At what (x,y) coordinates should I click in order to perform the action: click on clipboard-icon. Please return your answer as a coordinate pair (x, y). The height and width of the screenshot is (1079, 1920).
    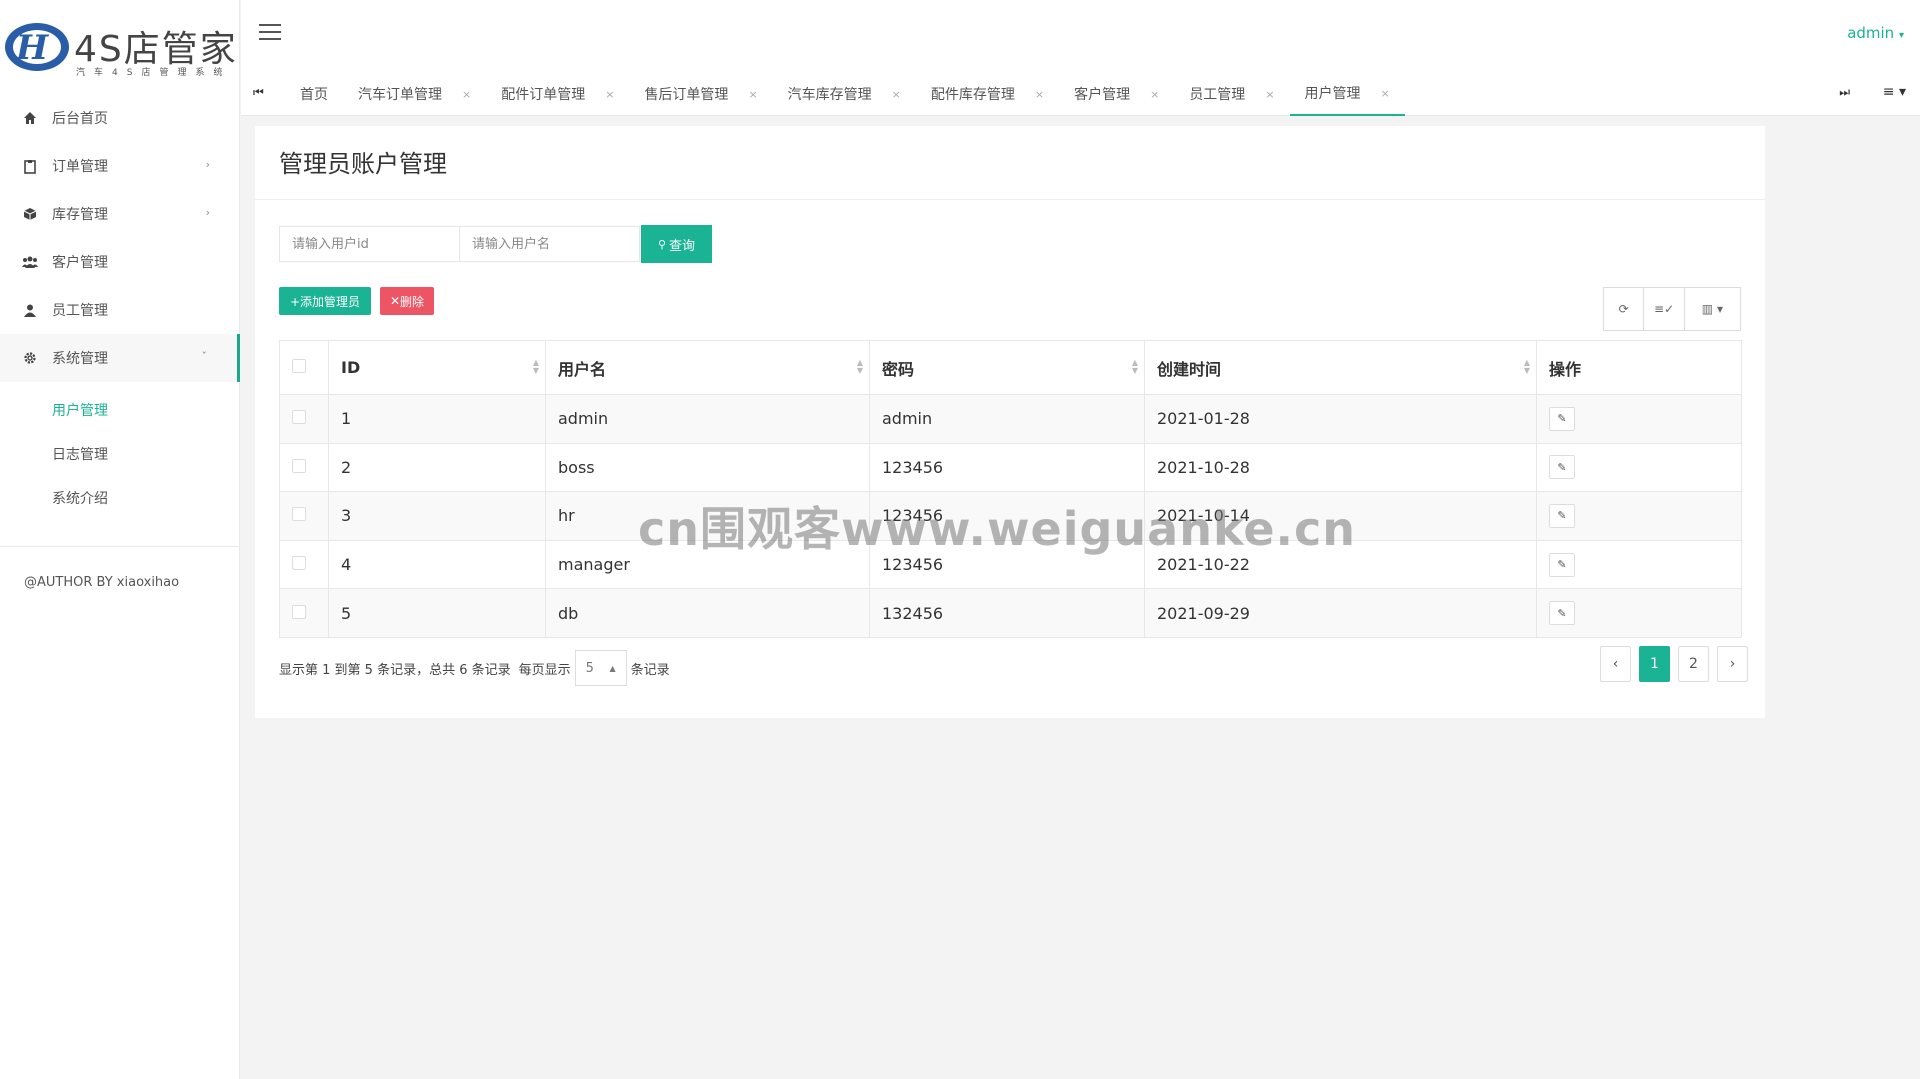
    Looking at the image, I should click on (30, 166).